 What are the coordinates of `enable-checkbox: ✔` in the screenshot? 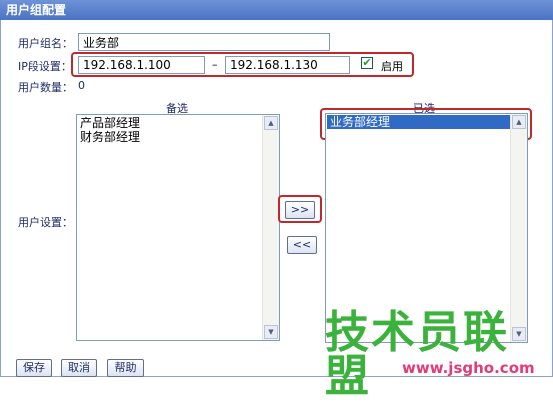 It's located at (367, 63).